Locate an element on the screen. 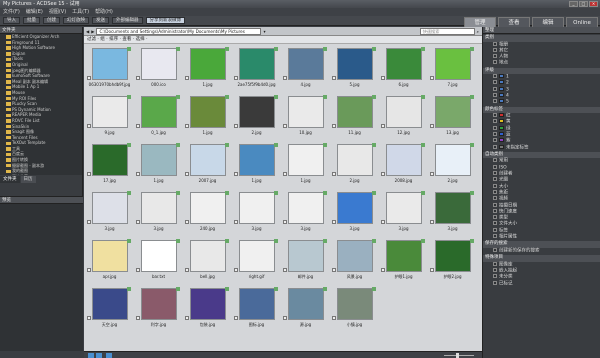 The image size is (600, 358). thumbnail: 17.jpg is located at coordinates (109, 164).